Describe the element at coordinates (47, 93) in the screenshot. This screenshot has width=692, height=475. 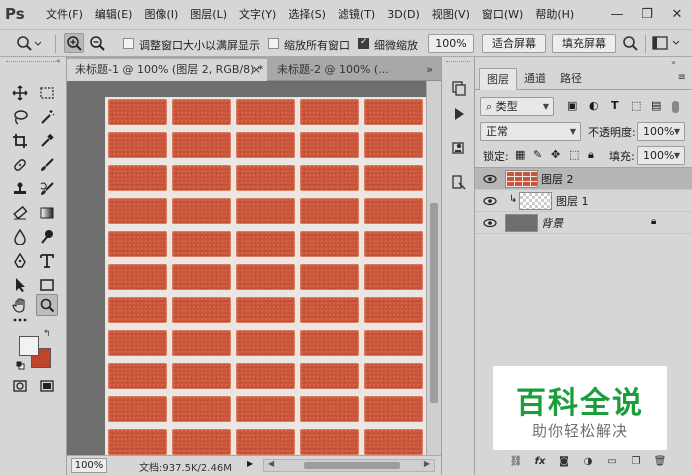
I see `marquee-tool-icon` at that location.